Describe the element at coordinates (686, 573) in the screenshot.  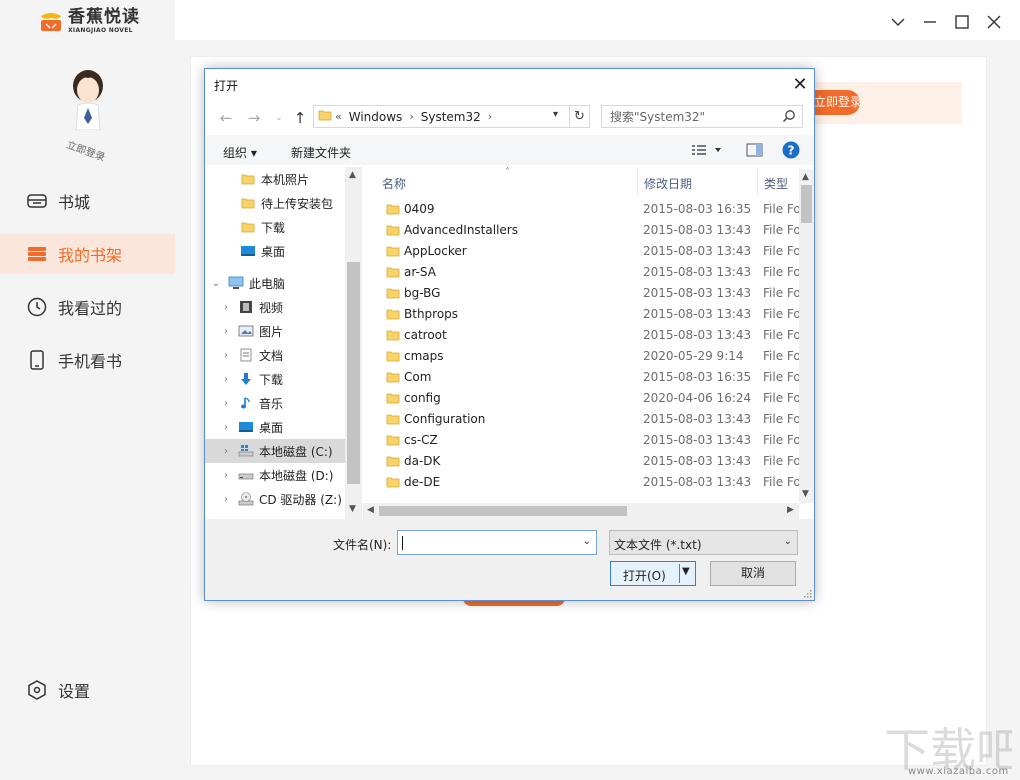
I see `open-split-dropdown-icon: ▼` at that location.